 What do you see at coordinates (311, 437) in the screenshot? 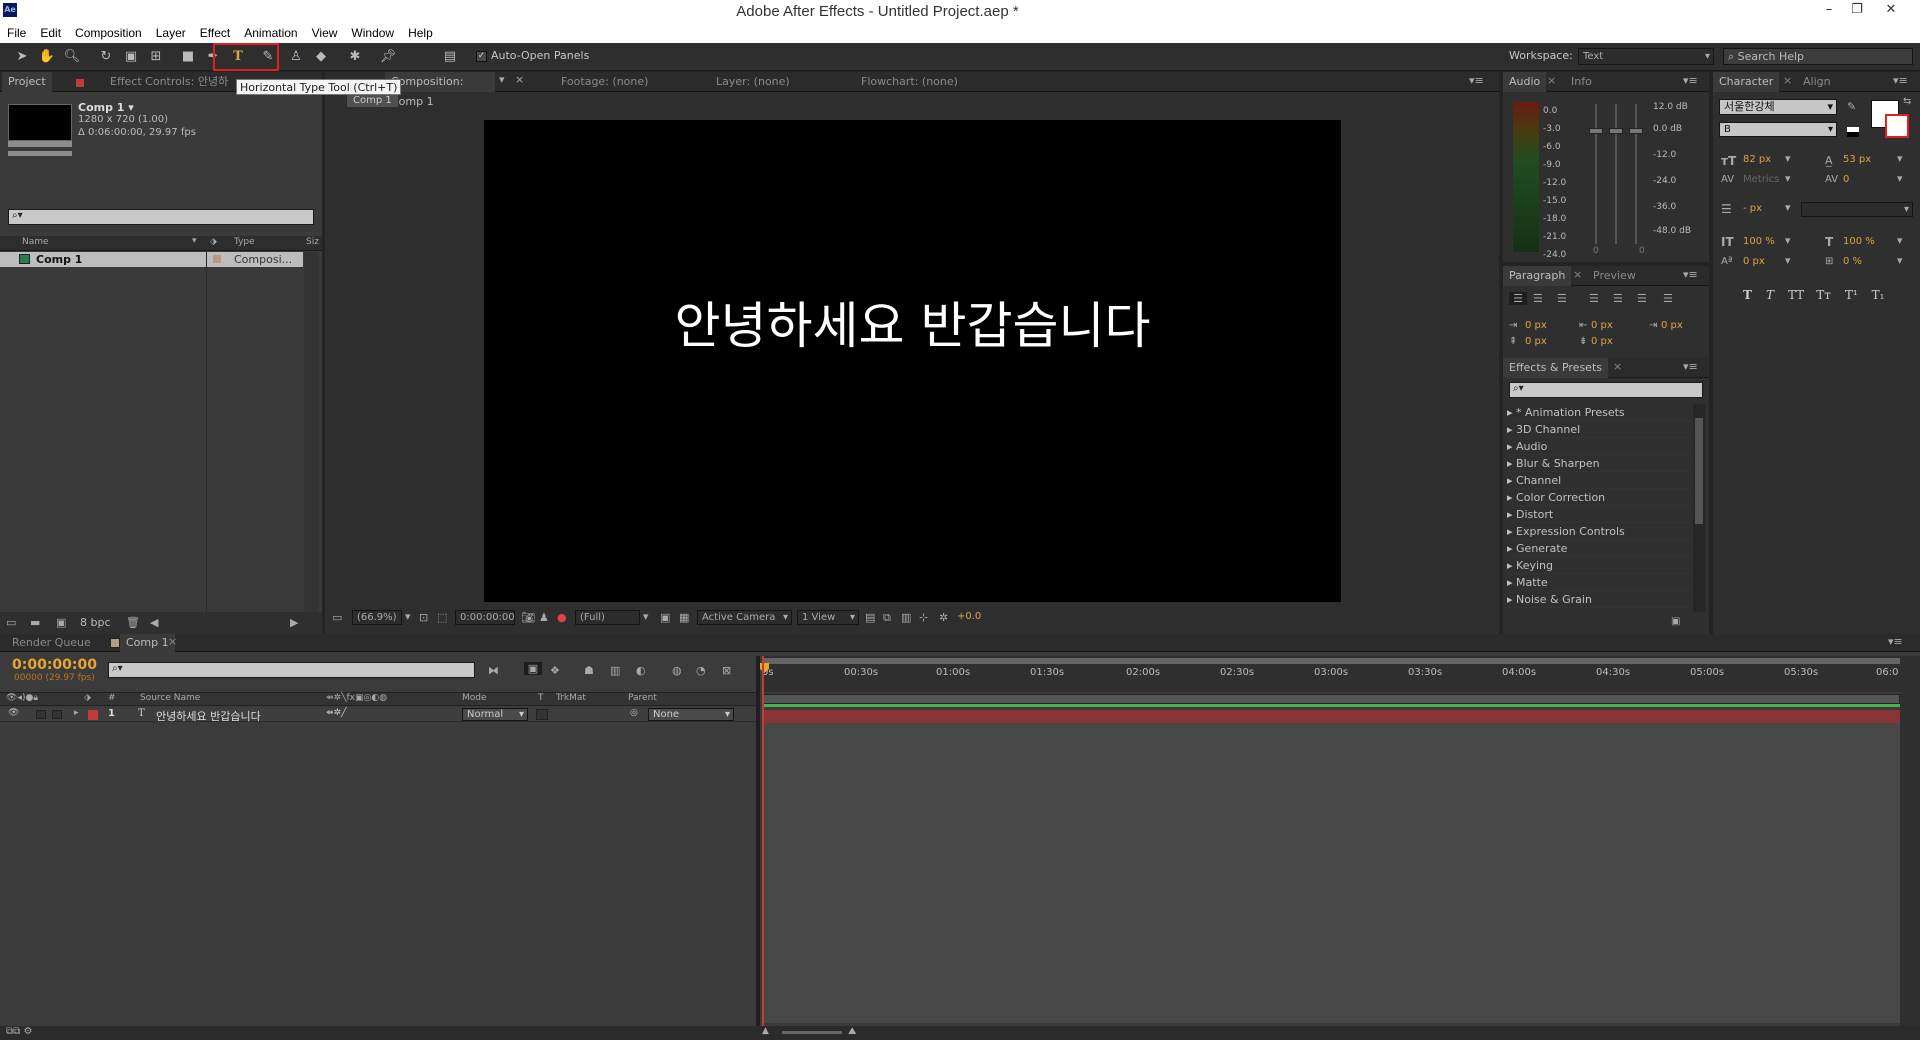
I see `project-scrollbar` at bounding box center [311, 437].